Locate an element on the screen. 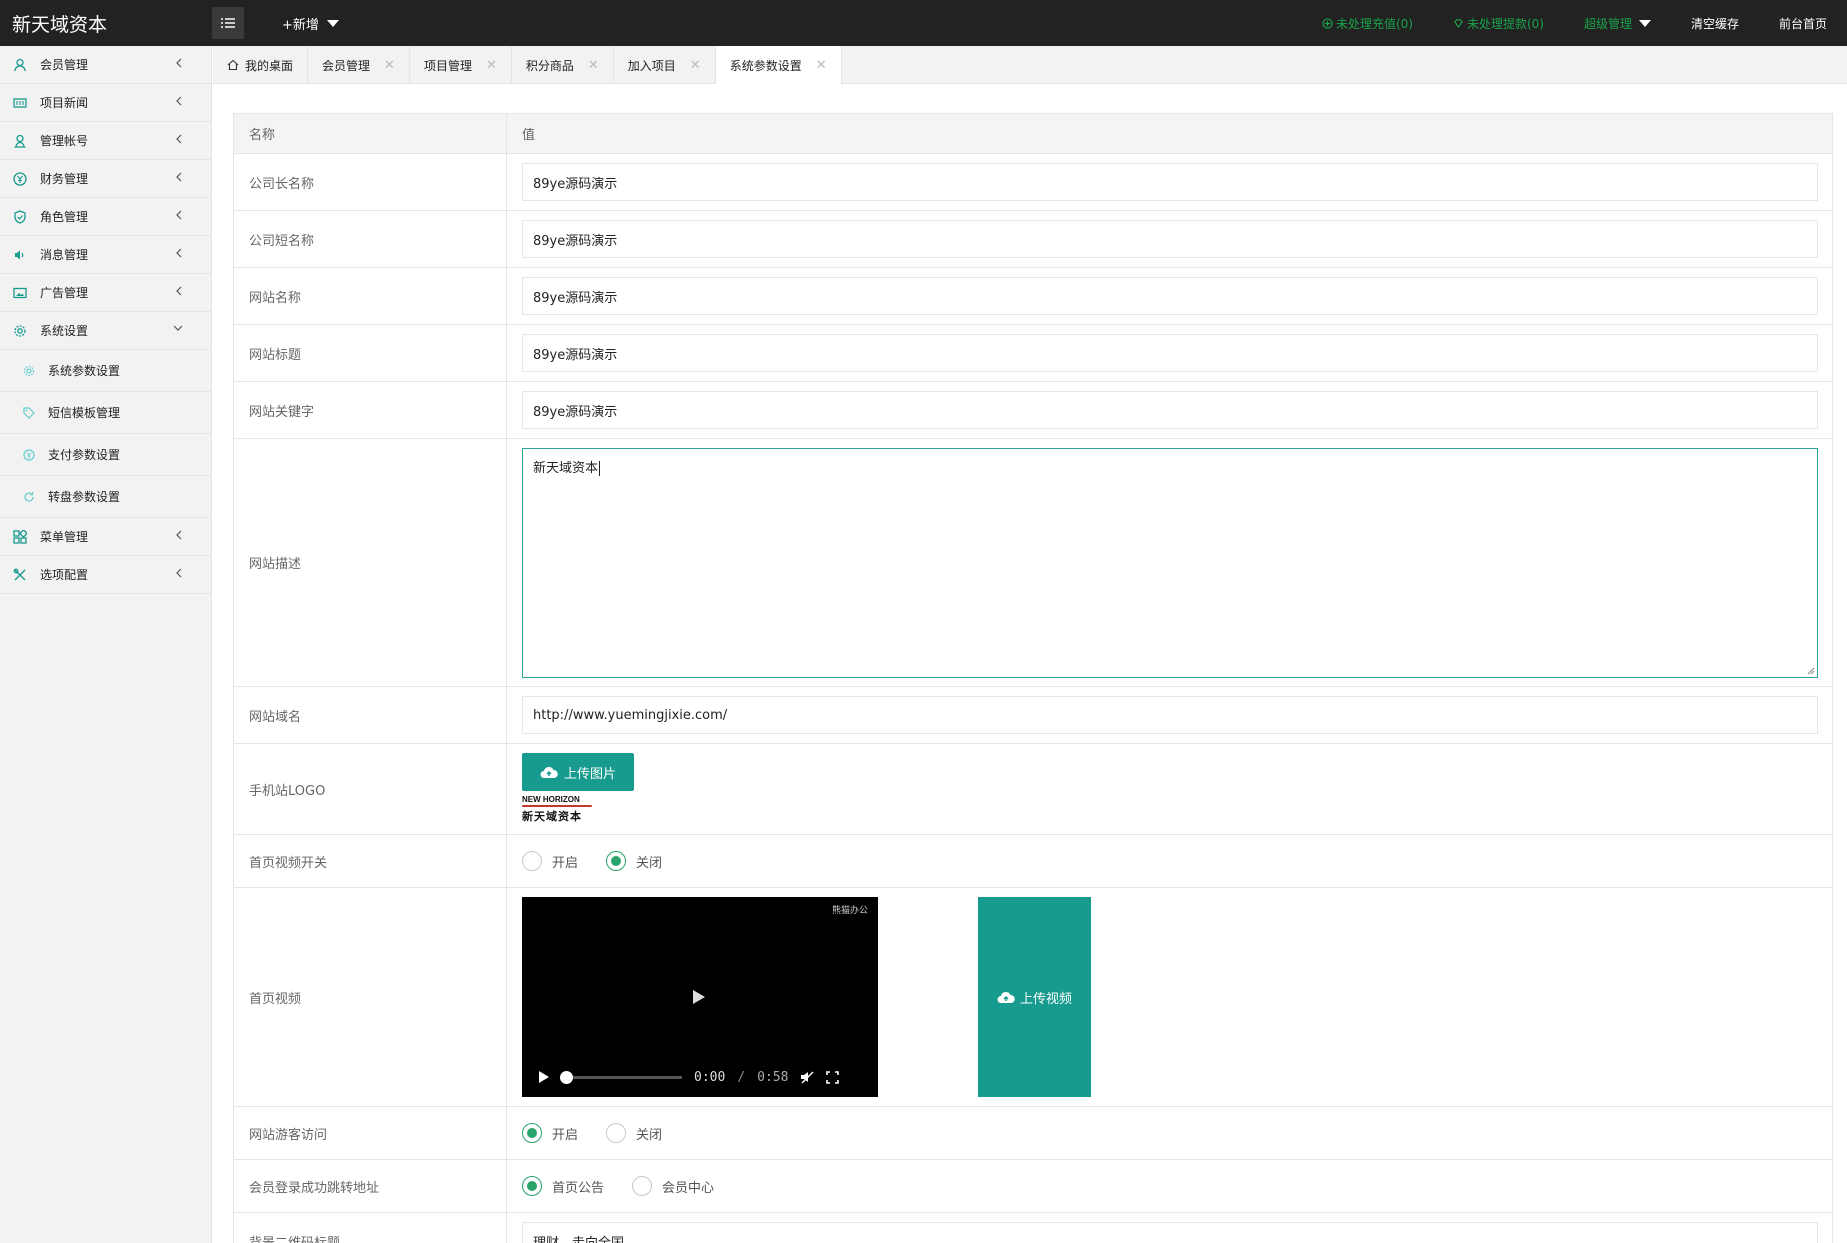  pending-recharge-link: 未处理充值(0) is located at coordinates (1367, 23).